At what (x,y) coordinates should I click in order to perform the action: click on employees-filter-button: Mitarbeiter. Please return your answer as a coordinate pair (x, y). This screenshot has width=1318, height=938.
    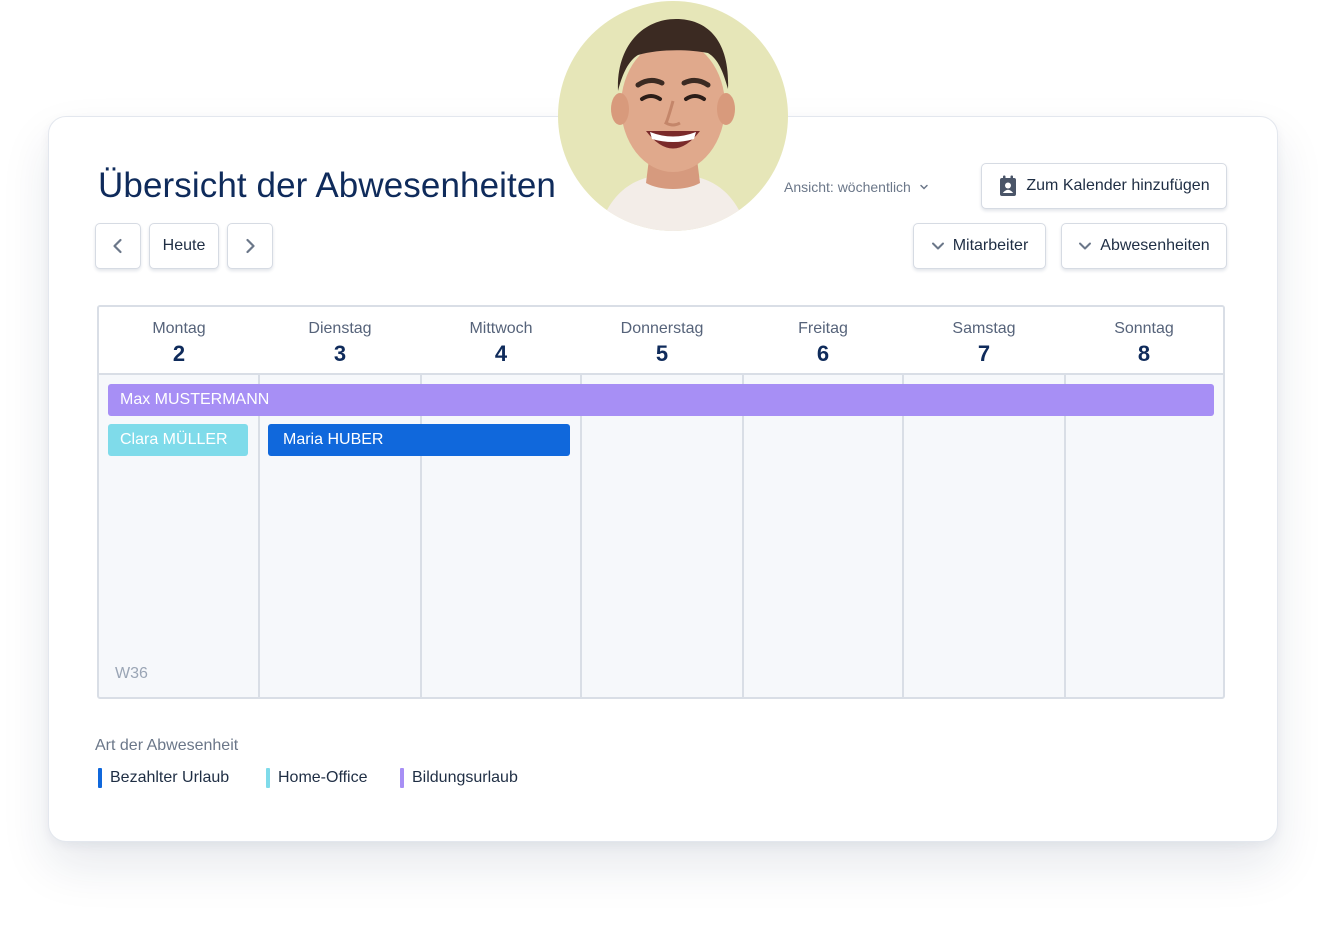
    Looking at the image, I should click on (979, 246).